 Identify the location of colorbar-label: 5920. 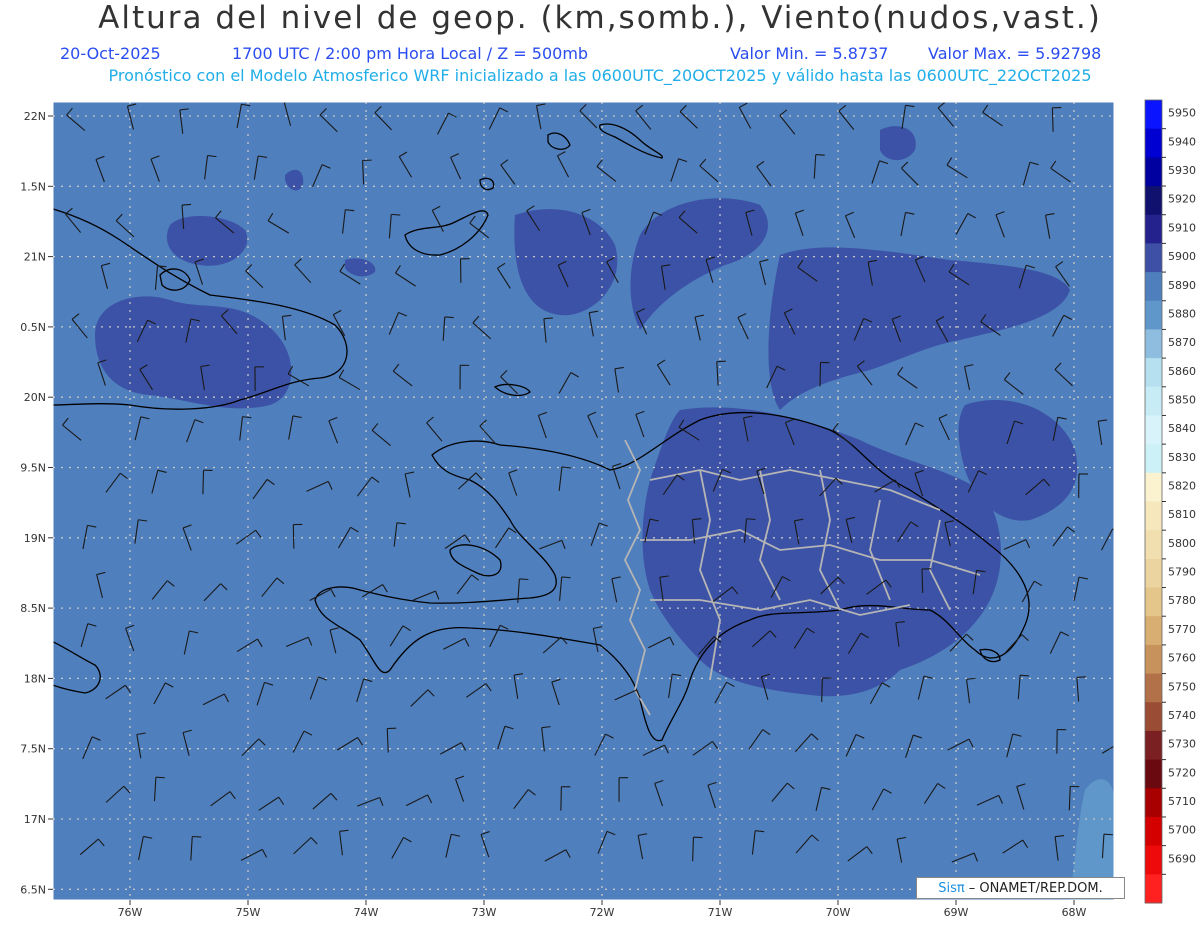
(1182, 199).